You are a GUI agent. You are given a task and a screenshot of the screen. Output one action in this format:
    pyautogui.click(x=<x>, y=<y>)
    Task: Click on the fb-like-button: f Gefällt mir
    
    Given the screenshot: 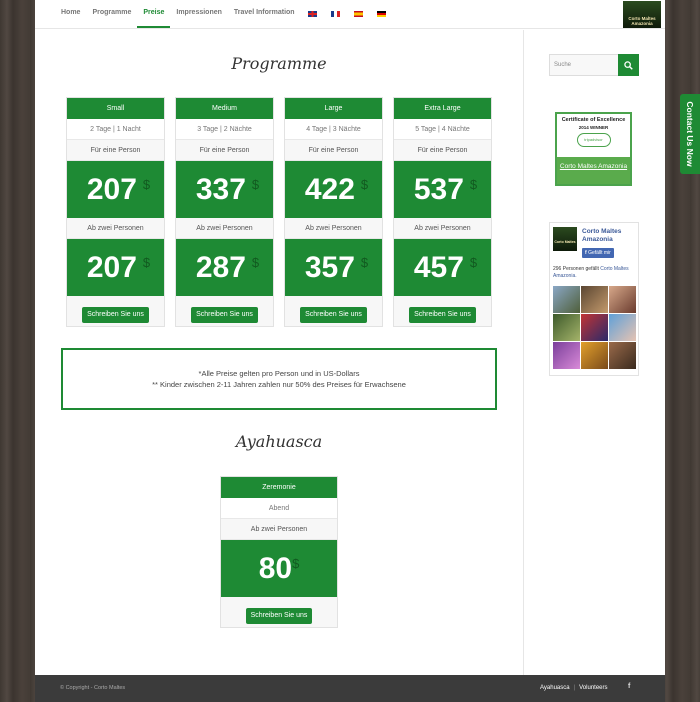 What is the action you would take?
    pyautogui.click(x=598, y=253)
    